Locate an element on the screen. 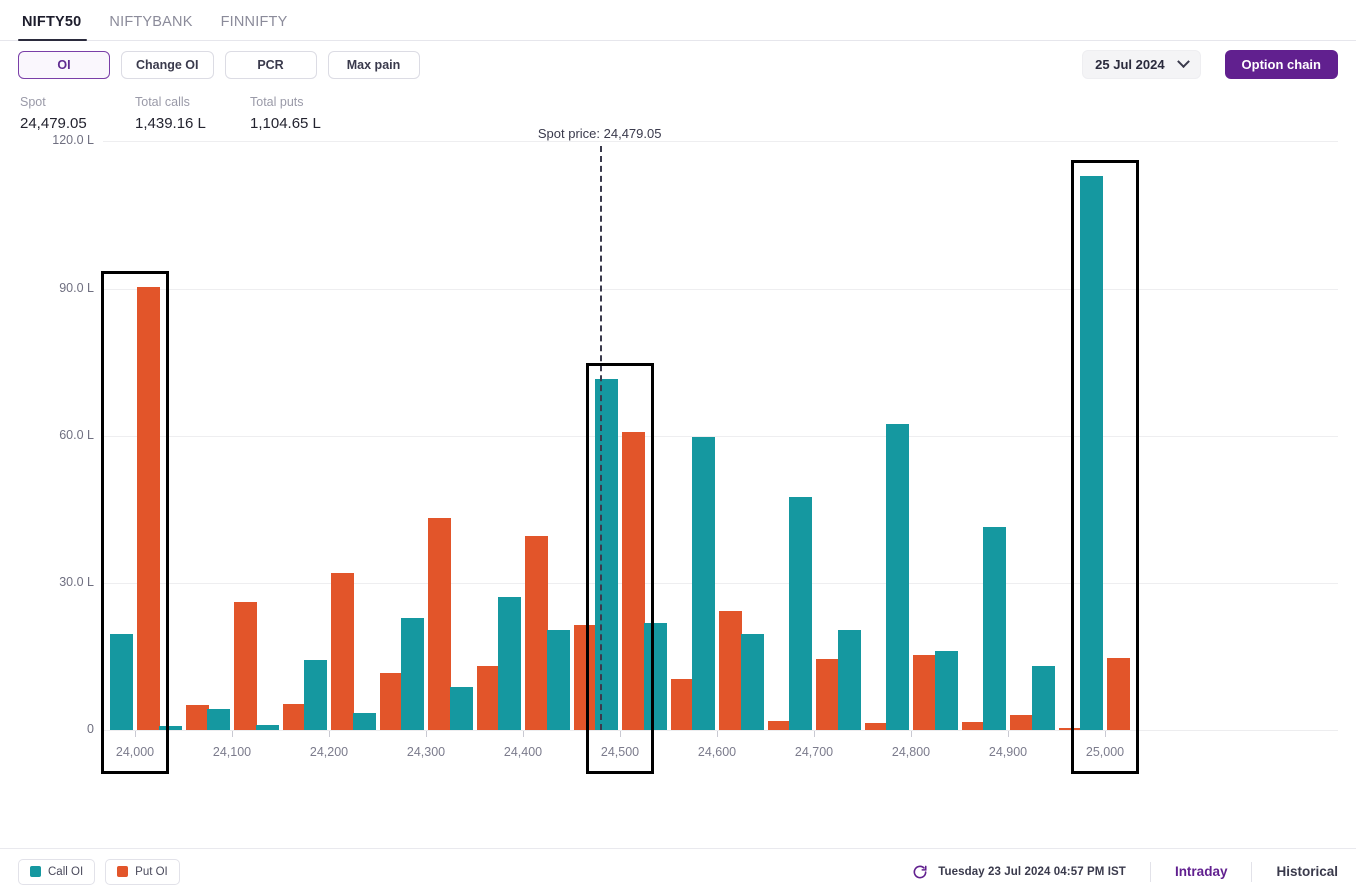 The height and width of the screenshot is (894, 1356). footer-link-historical: Historical is located at coordinates (1307, 871).